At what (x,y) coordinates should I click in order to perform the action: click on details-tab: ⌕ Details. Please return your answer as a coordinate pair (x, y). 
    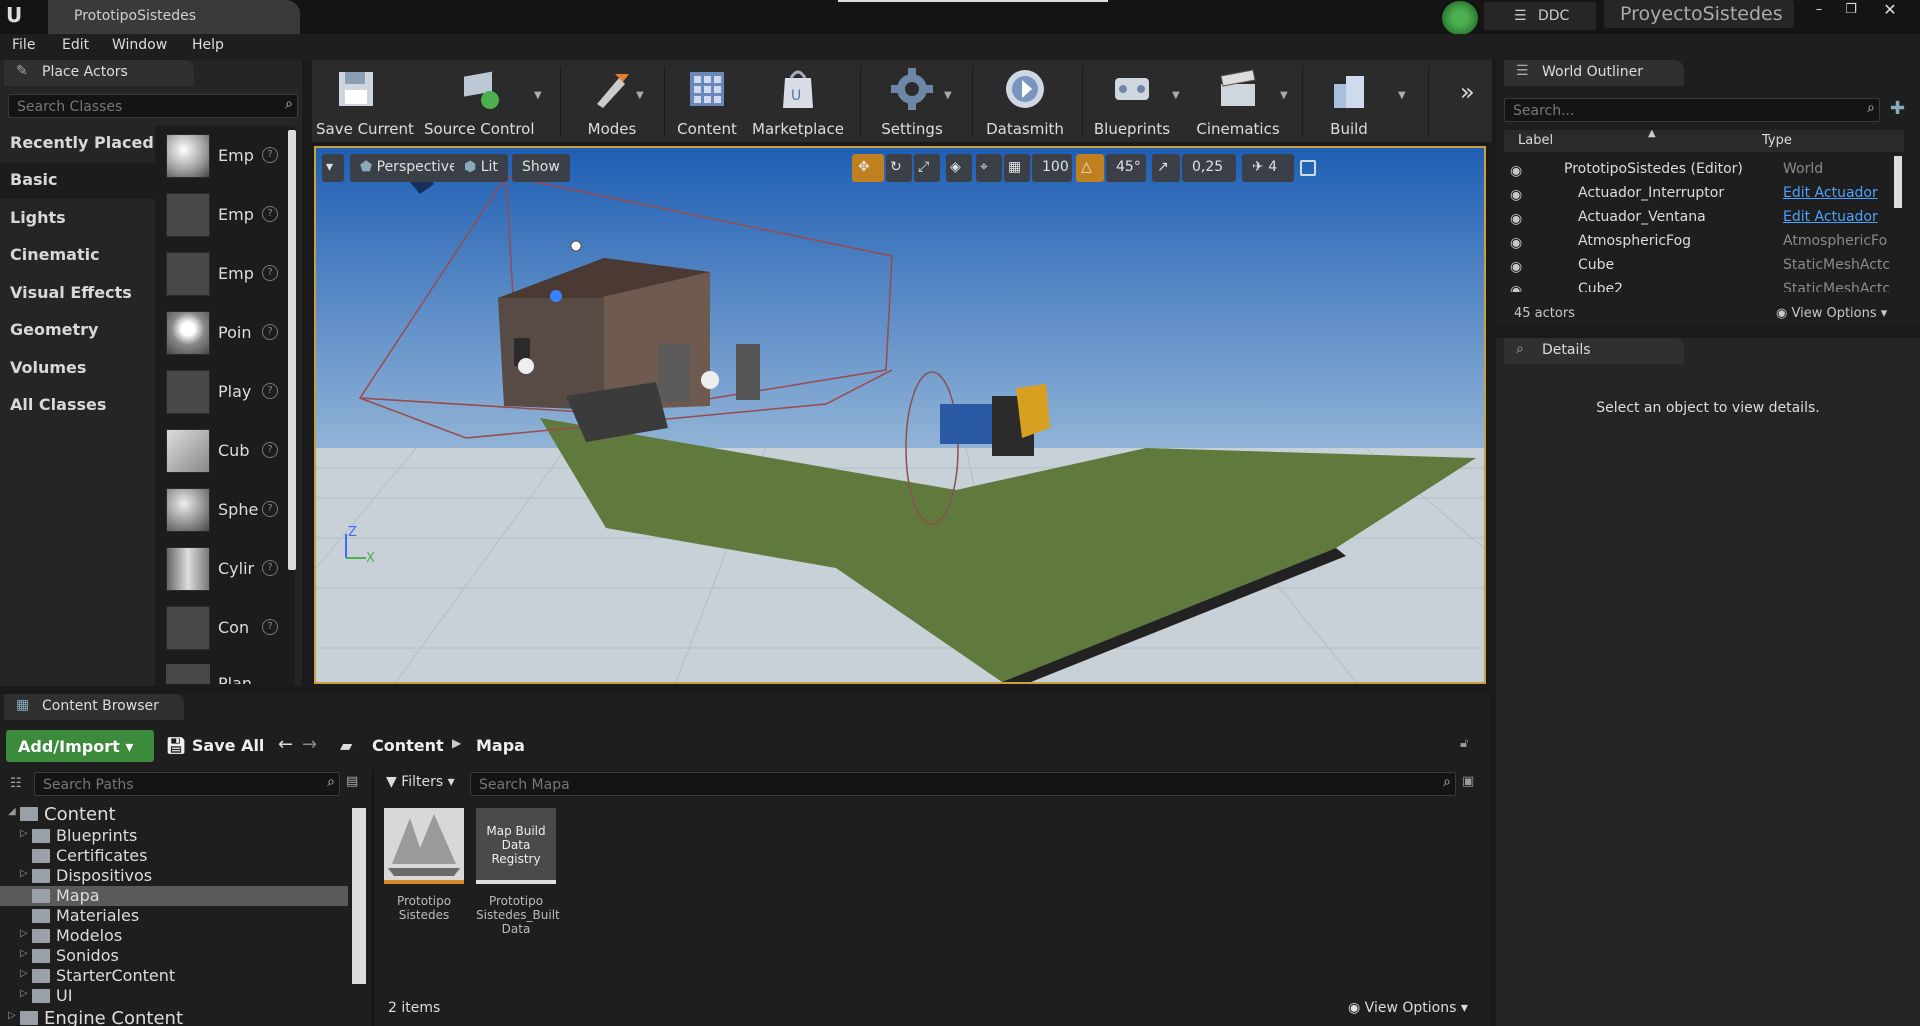
    Looking at the image, I should click on (1594, 351).